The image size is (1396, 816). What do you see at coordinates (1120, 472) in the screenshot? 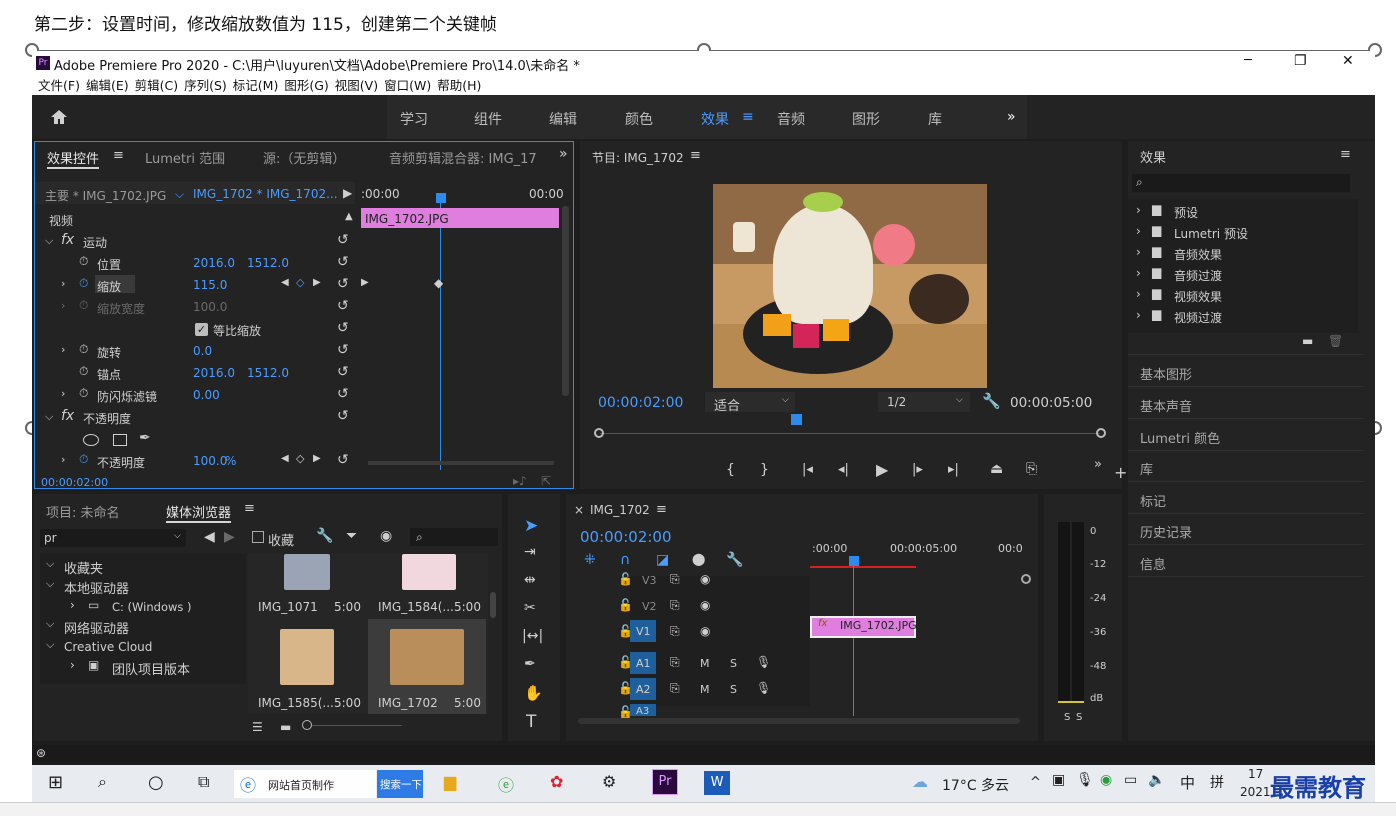
I see `add-button-icon: +` at bounding box center [1120, 472].